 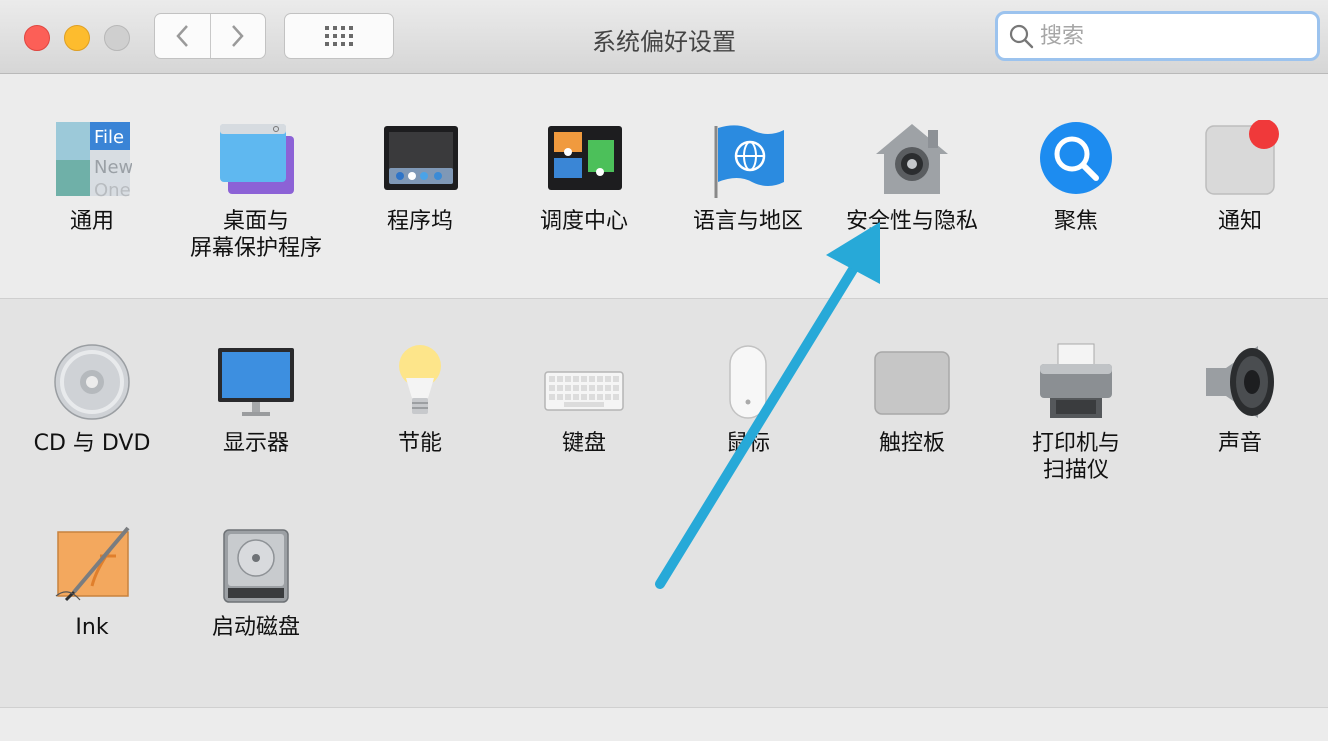 What do you see at coordinates (748, 382) in the screenshot?
I see `mouse-icon` at bounding box center [748, 382].